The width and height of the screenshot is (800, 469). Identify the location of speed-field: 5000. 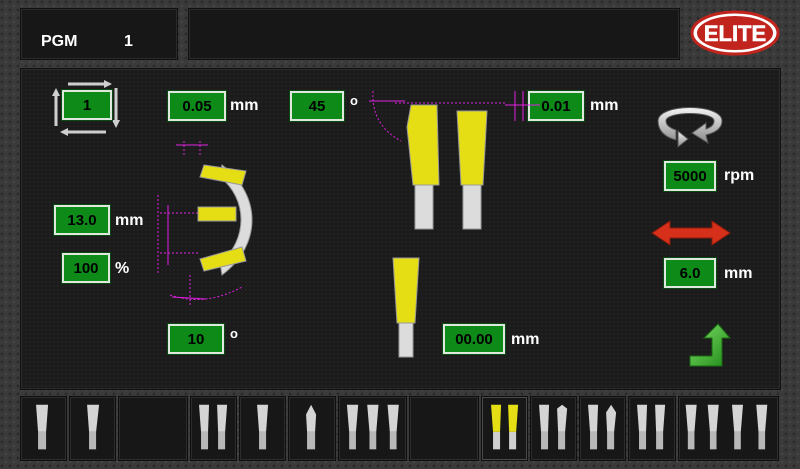
(690, 176).